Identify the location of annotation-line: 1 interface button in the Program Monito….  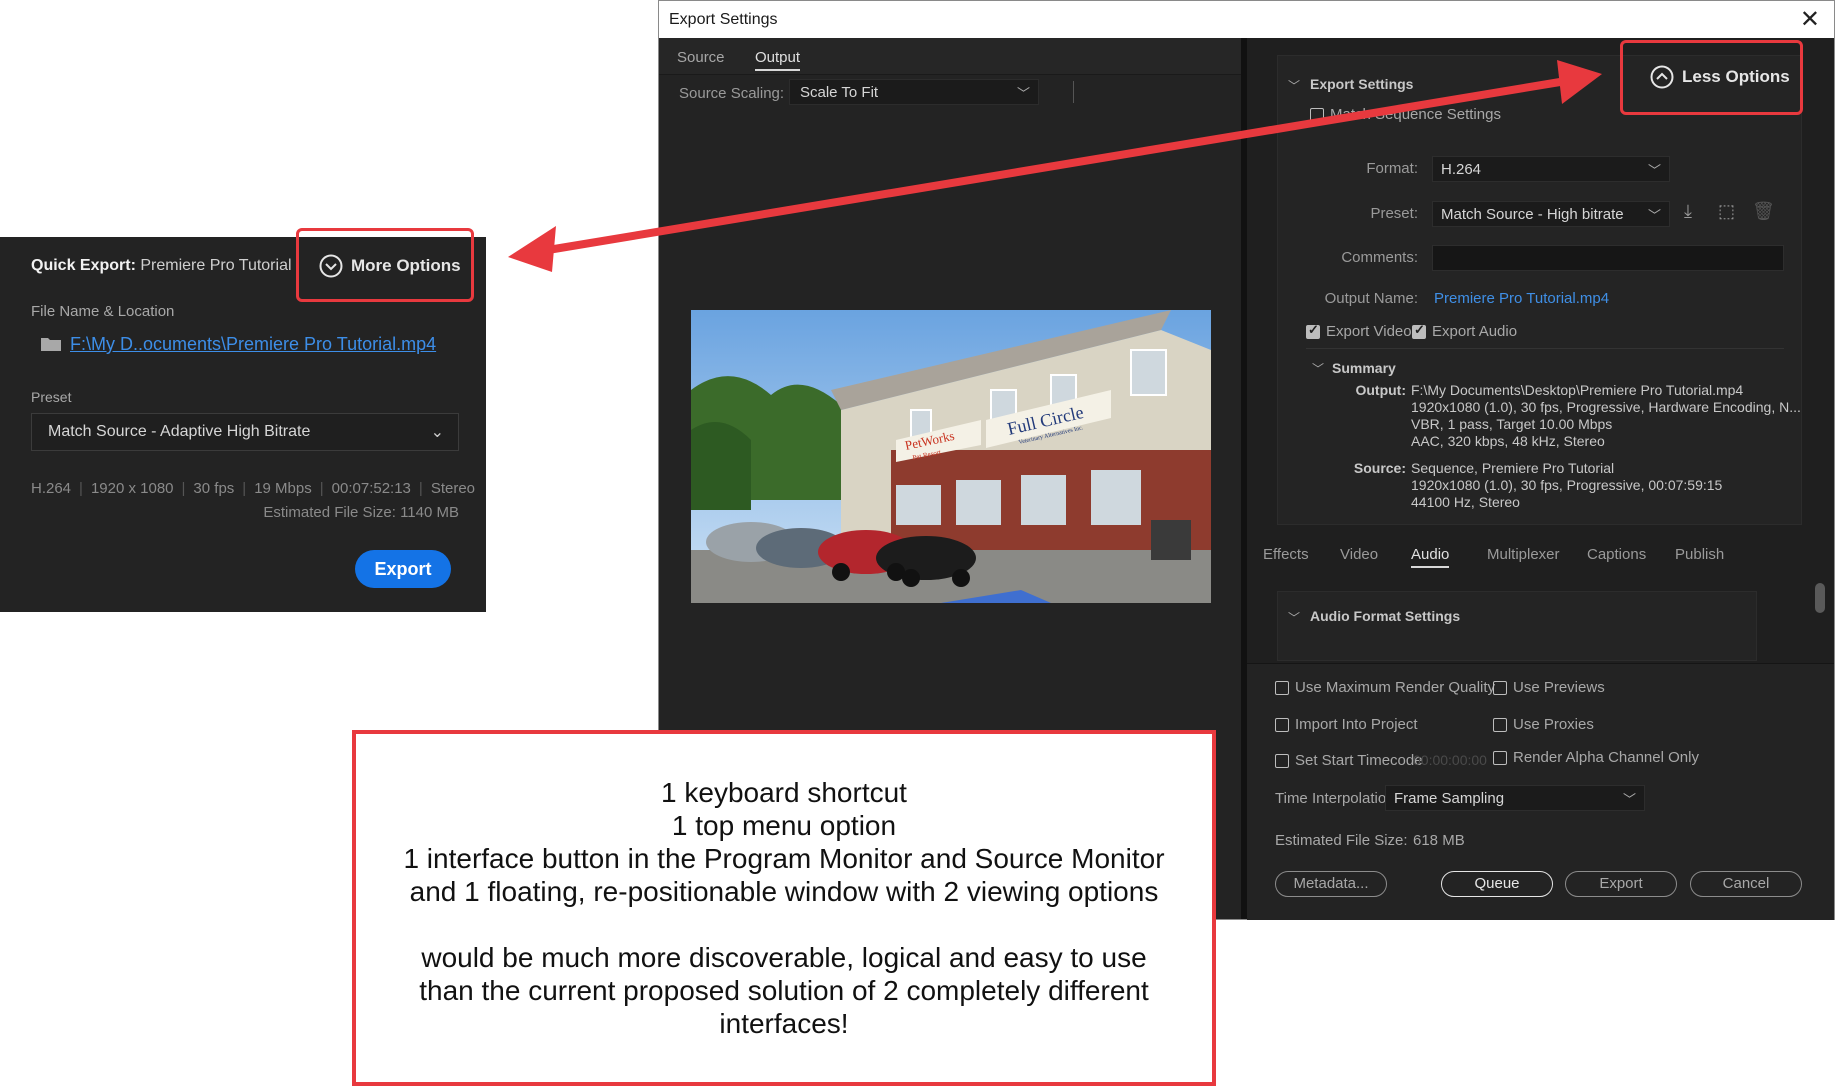
(784, 858).